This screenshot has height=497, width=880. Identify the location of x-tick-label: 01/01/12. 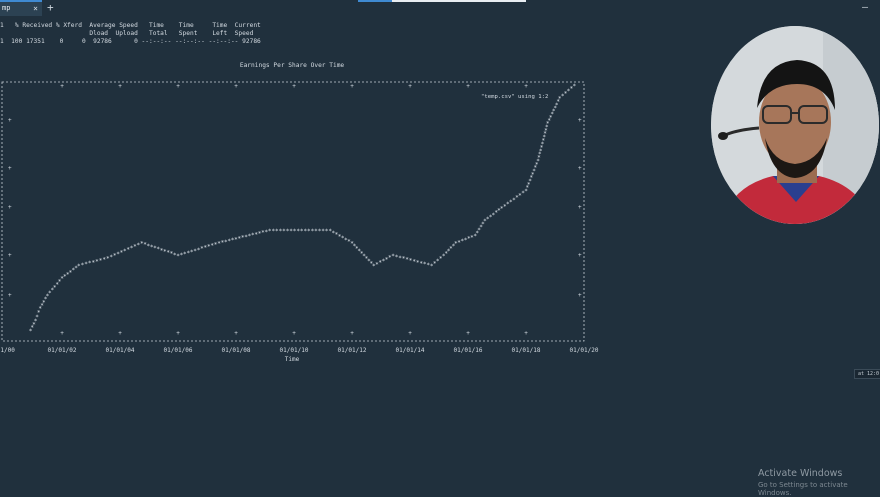
(352, 350).